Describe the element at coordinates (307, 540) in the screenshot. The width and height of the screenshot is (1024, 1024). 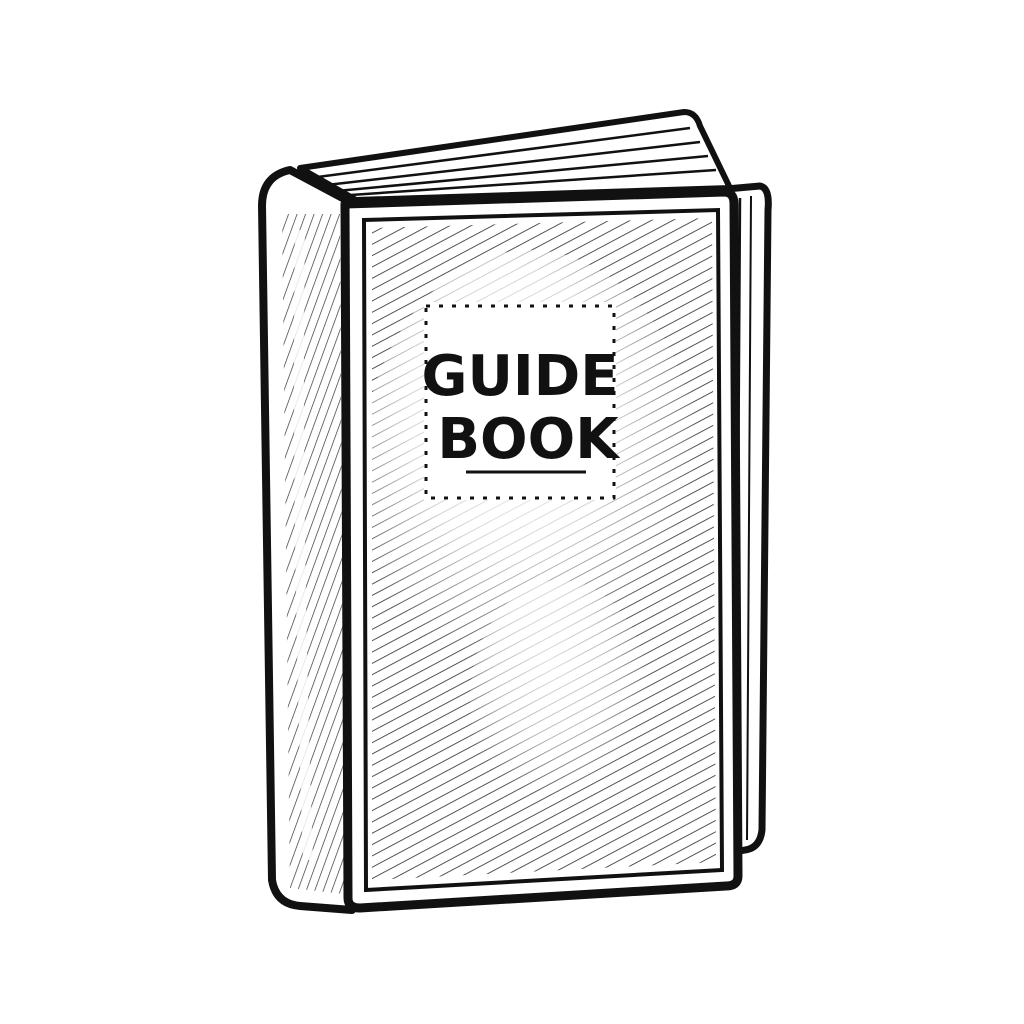
I see `book-spine` at that location.